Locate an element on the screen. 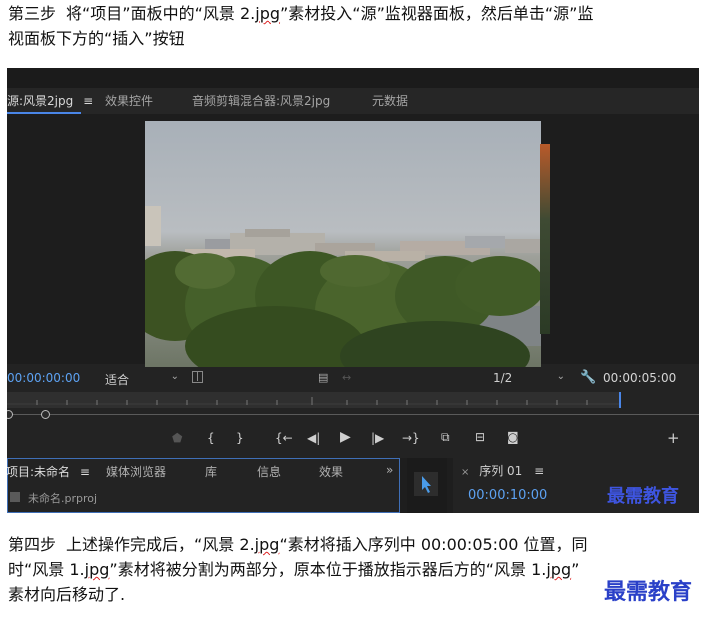 This screenshot has width=728, height=619. step3-text-b: ”素材投入“源”监视器面板，然后单击“源”监 is located at coordinates (437, 13).